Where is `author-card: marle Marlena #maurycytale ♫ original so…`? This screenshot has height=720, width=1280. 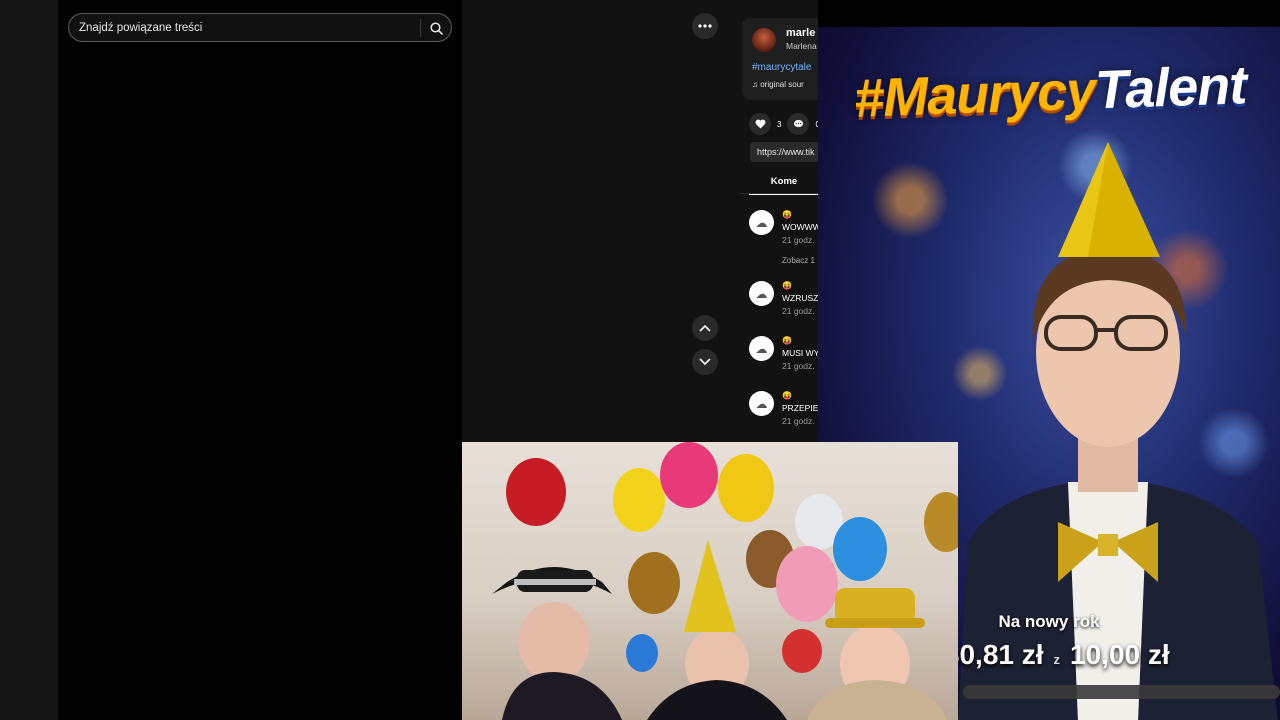 author-card: marle Marlena #maurycytale ♫ original so… is located at coordinates (780, 59).